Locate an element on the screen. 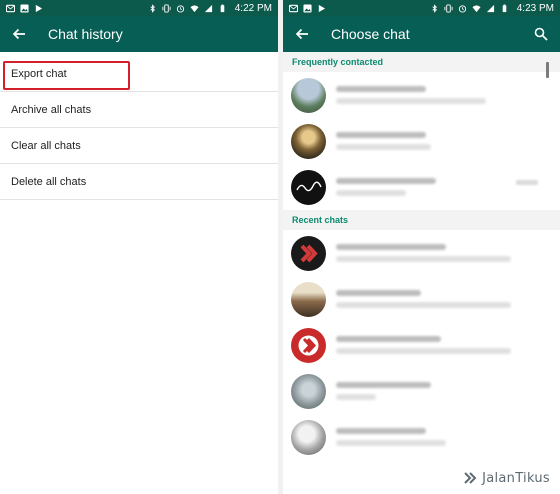 Image resolution: width=560 pixels, height=494 pixels. watermark-text: JalanTikus is located at coordinates (516, 478).